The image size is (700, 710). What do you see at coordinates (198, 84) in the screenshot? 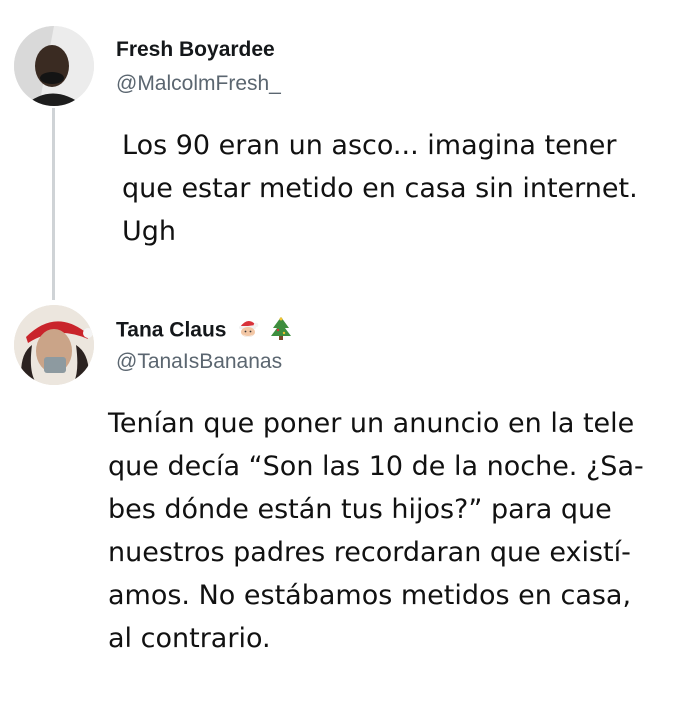
I see `user-handle: @MalcolmFresh_` at bounding box center [198, 84].